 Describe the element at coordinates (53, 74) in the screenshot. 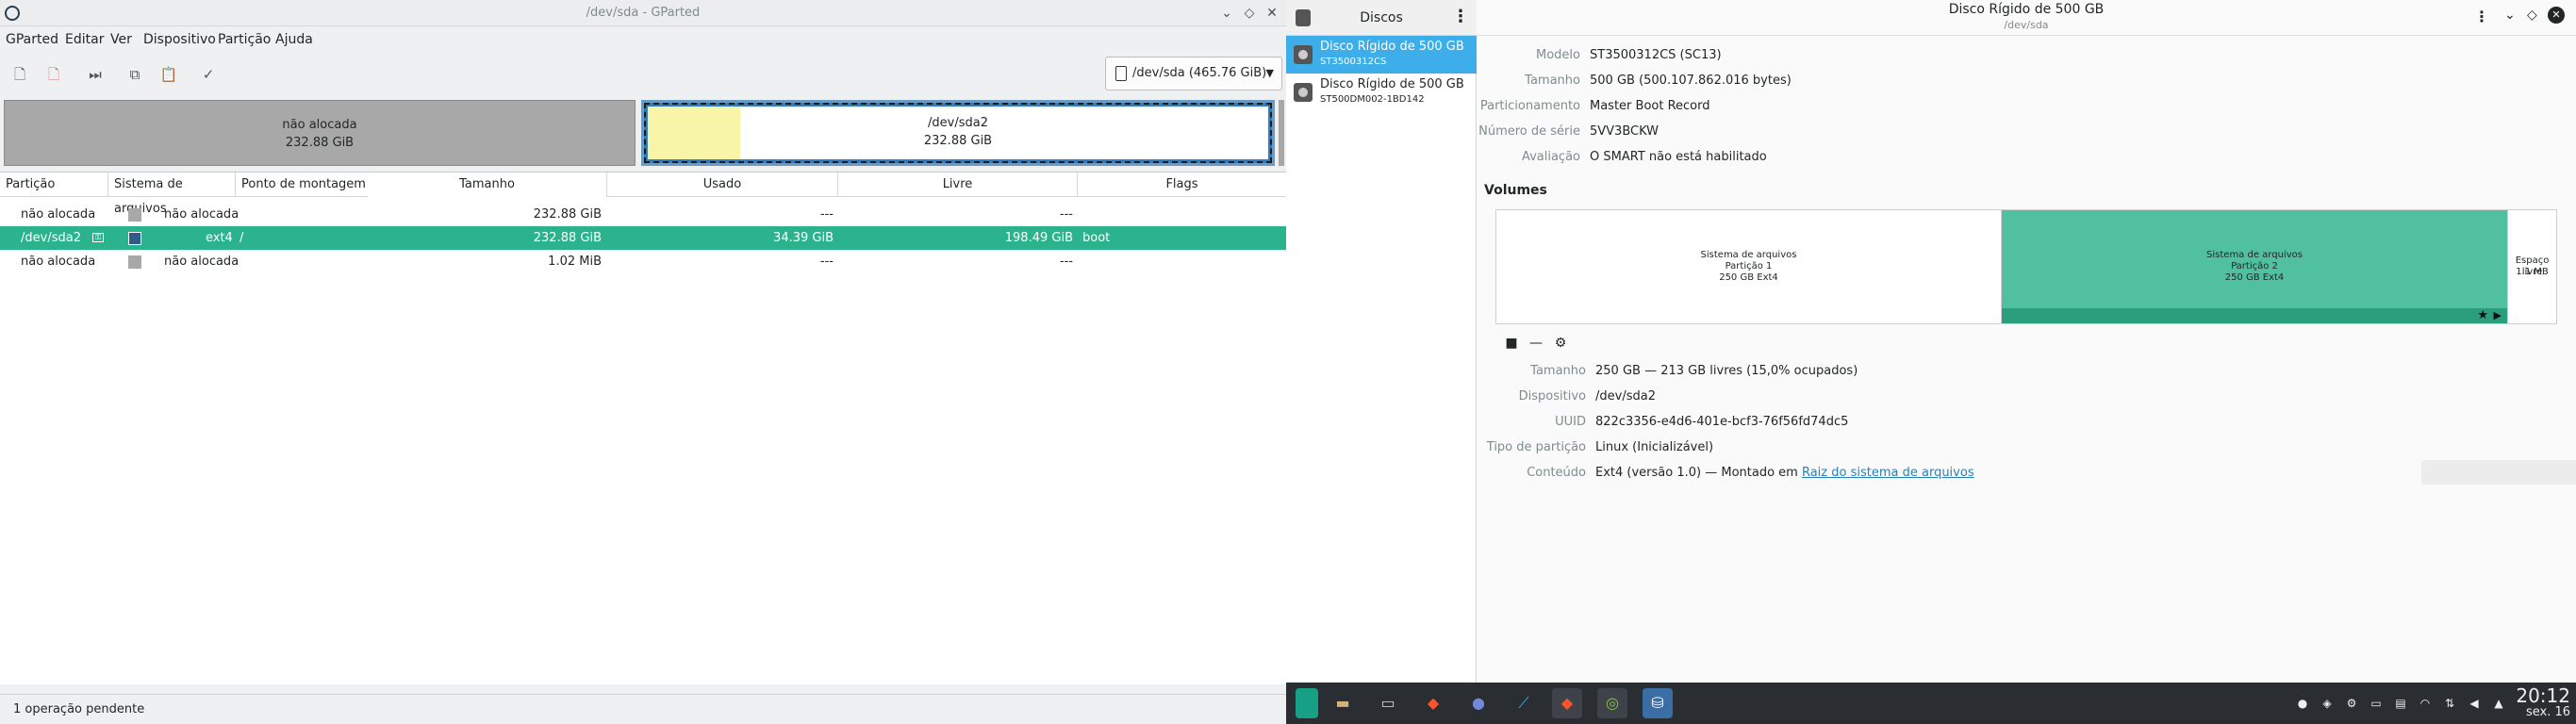

I see `delete-partition-icon: 🗋` at that location.